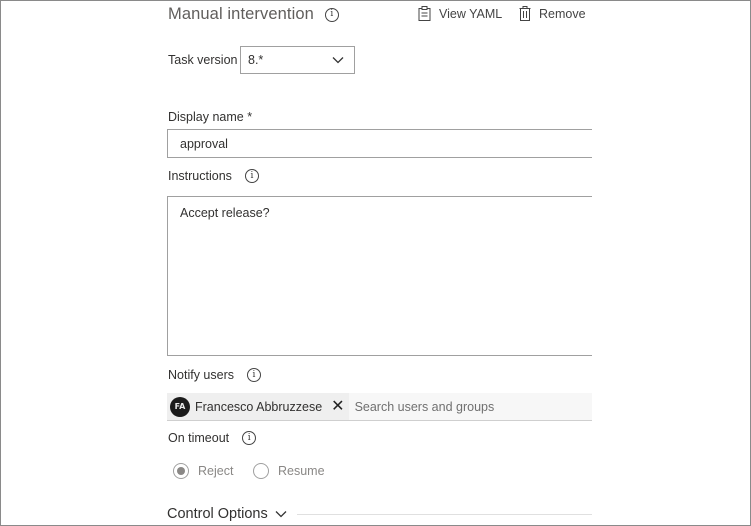 The image size is (751, 526). I want to click on task-title-row: Manual intervention i, so click(253, 14).